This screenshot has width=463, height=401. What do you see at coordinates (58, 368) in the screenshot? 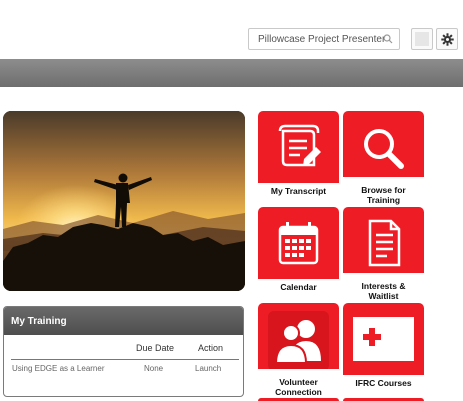
I see `course-title: Using EDGE as a Learner` at bounding box center [58, 368].